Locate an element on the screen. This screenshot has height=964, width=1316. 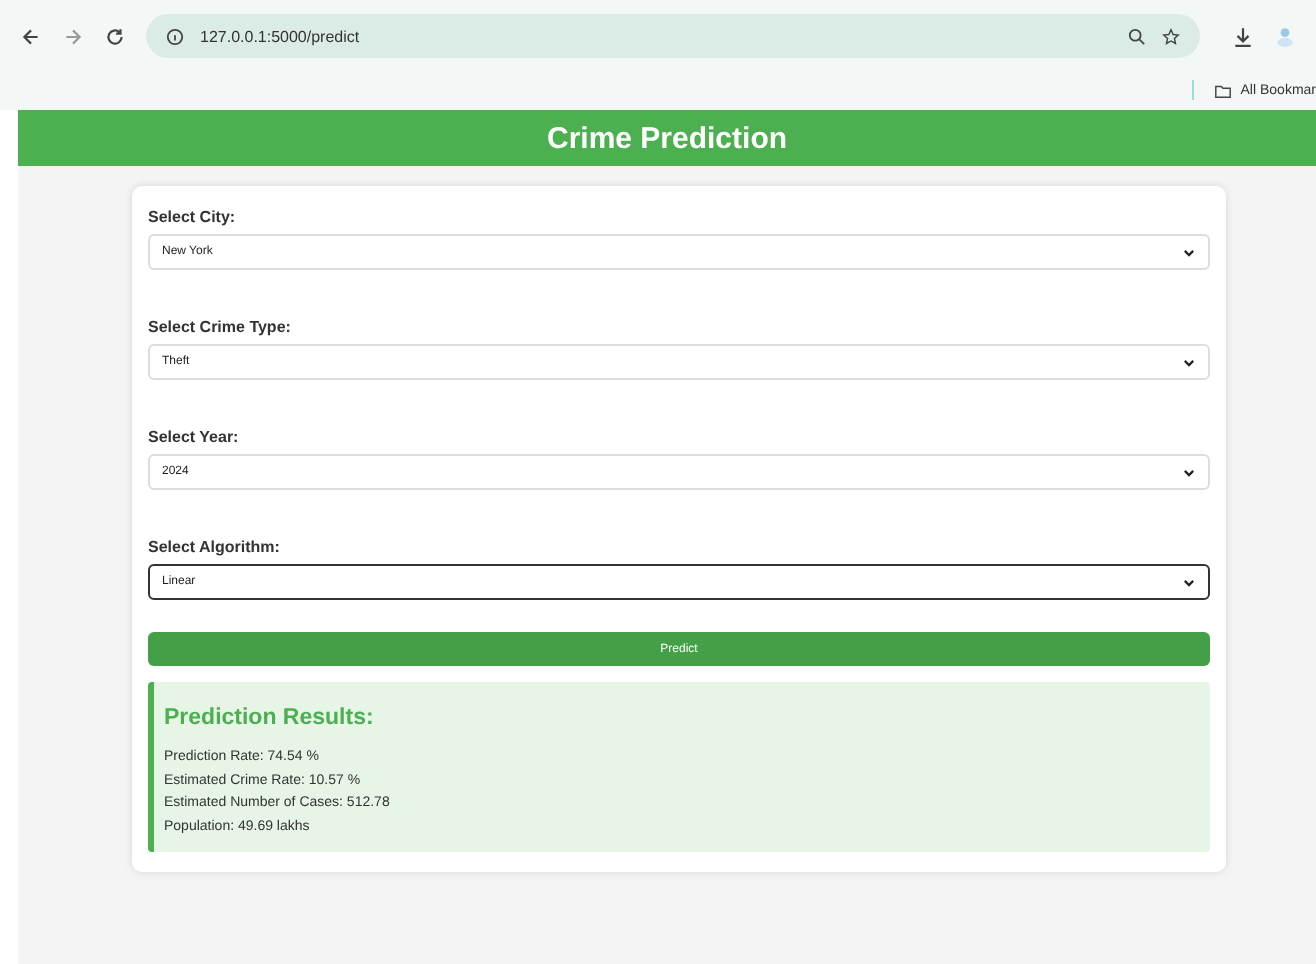
url-text: 127.0.0.1:5000/predict is located at coordinates (280, 36).